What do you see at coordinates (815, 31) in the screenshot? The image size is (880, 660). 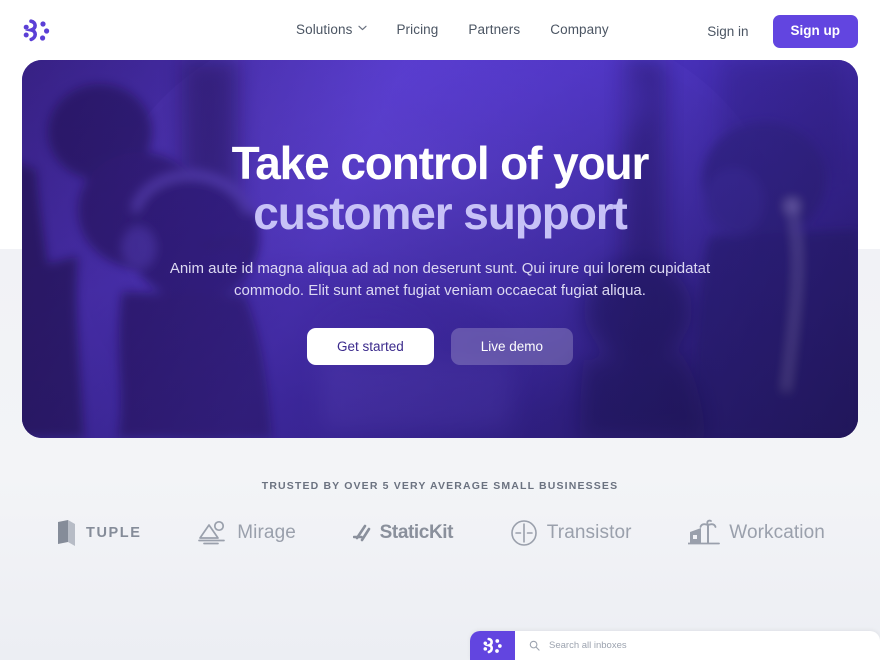 I see `sign-up-button: Sign up` at bounding box center [815, 31].